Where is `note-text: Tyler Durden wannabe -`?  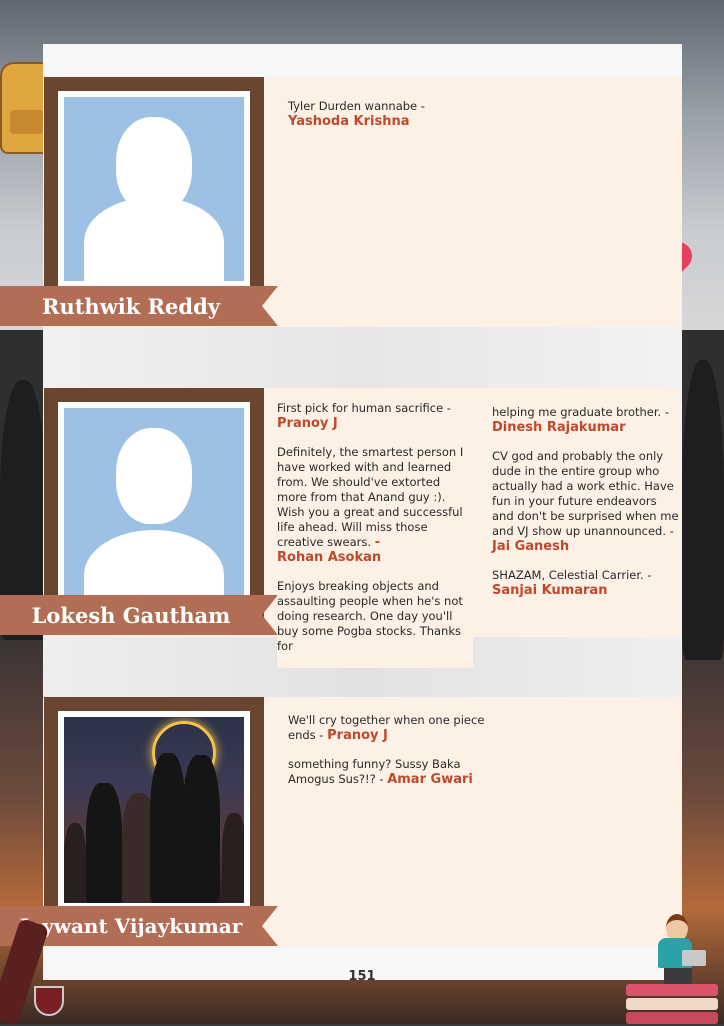 note-text: Tyler Durden wannabe - is located at coordinates (356, 106).